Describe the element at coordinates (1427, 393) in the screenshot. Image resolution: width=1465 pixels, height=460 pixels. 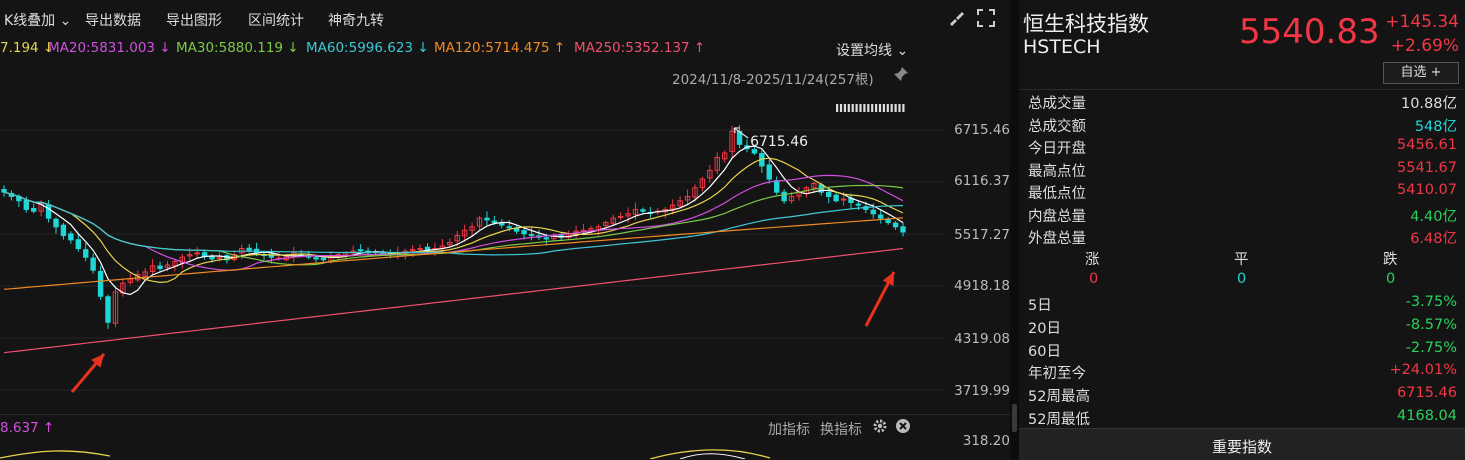
I see `performance-value: 6715.46` at that location.